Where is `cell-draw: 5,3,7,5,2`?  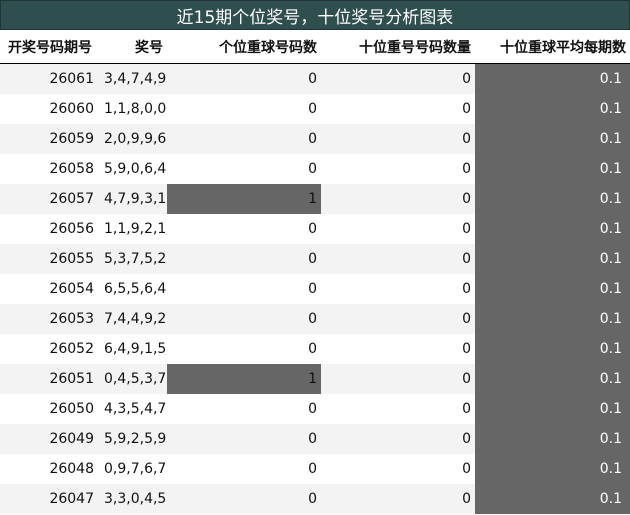 cell-draw: 5,3,7,5,2 is located at coordinates (132, 259).